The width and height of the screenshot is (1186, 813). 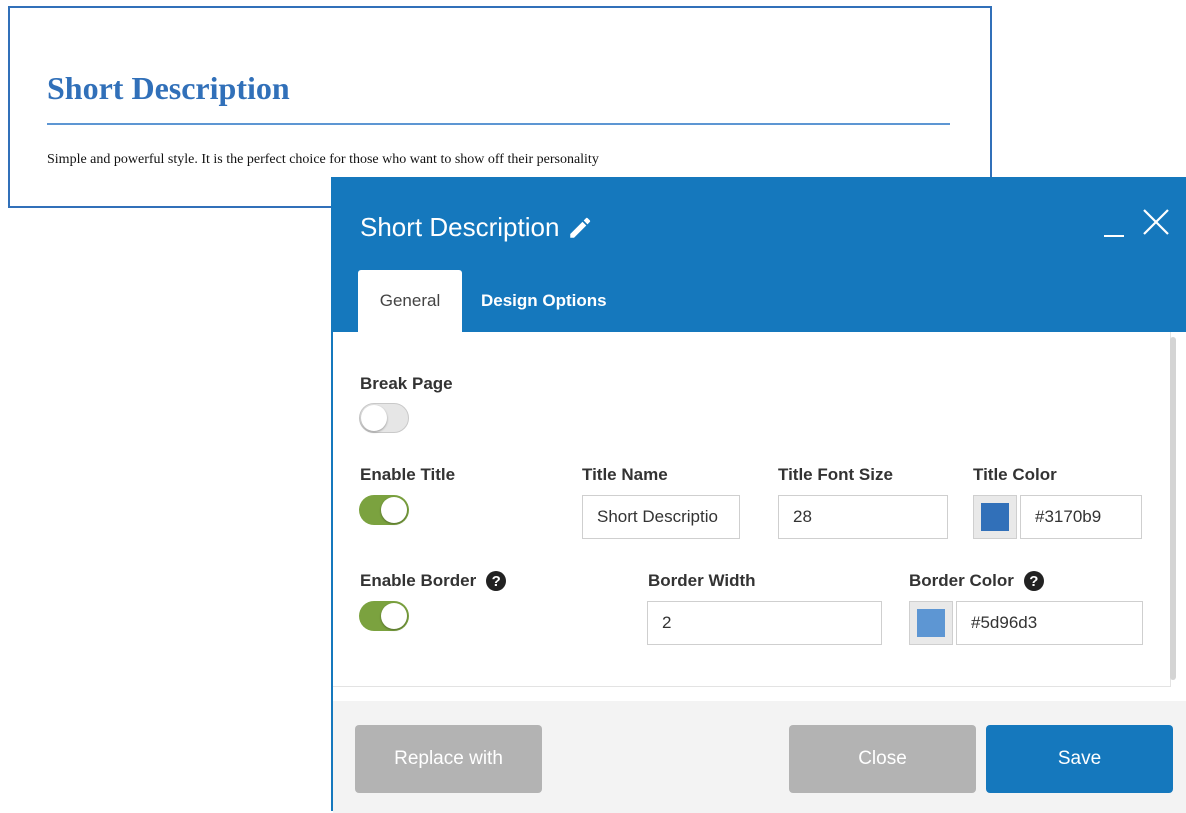 I want to click on title-name-label: Title Name, so click(x=625, y=474).